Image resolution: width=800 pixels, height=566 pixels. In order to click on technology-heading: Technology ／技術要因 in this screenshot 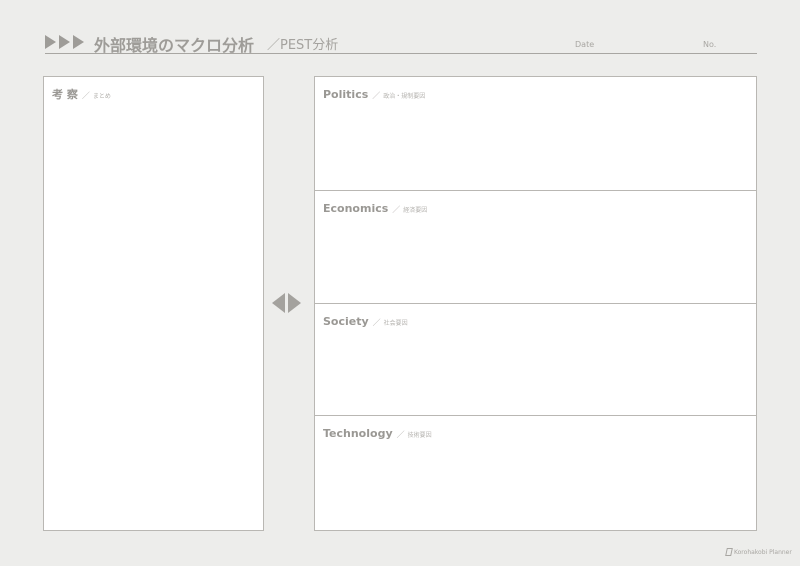, I will do `click(377, 431)`.